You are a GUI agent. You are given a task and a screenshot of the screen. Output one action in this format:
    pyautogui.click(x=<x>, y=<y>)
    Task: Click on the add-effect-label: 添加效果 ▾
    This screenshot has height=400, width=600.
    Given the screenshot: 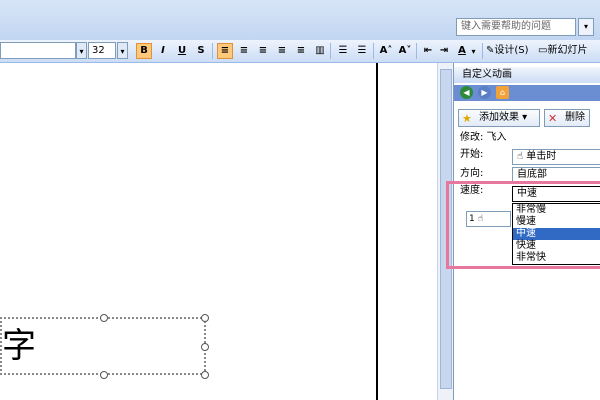 What is the action you would take?
    pyautogui.click(x=503, y=117)
    